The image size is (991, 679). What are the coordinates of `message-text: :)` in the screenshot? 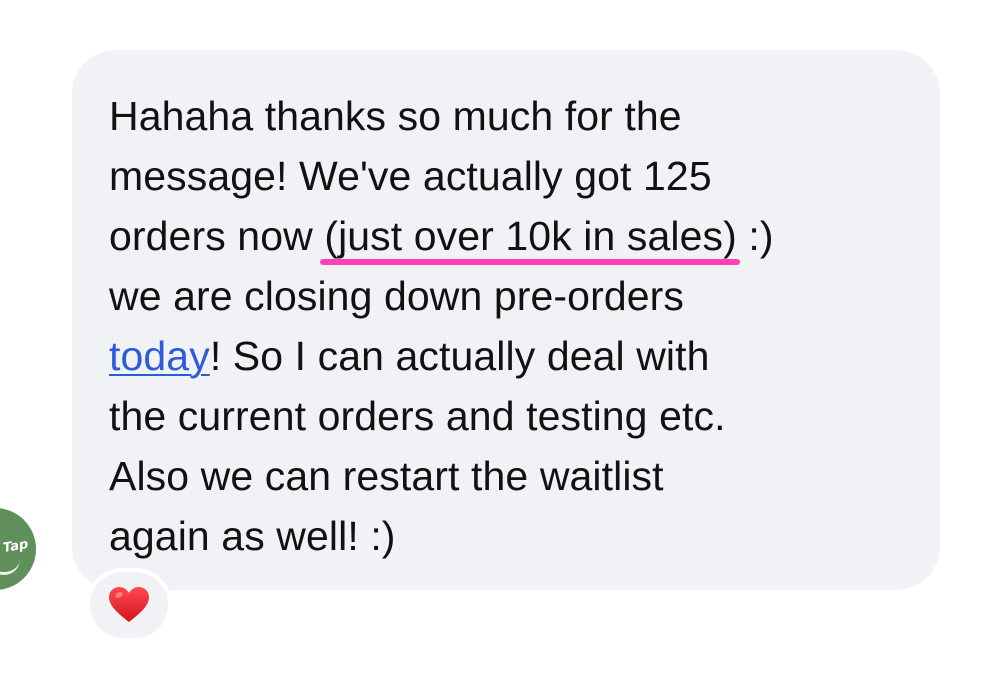 It's located at (755, 236).